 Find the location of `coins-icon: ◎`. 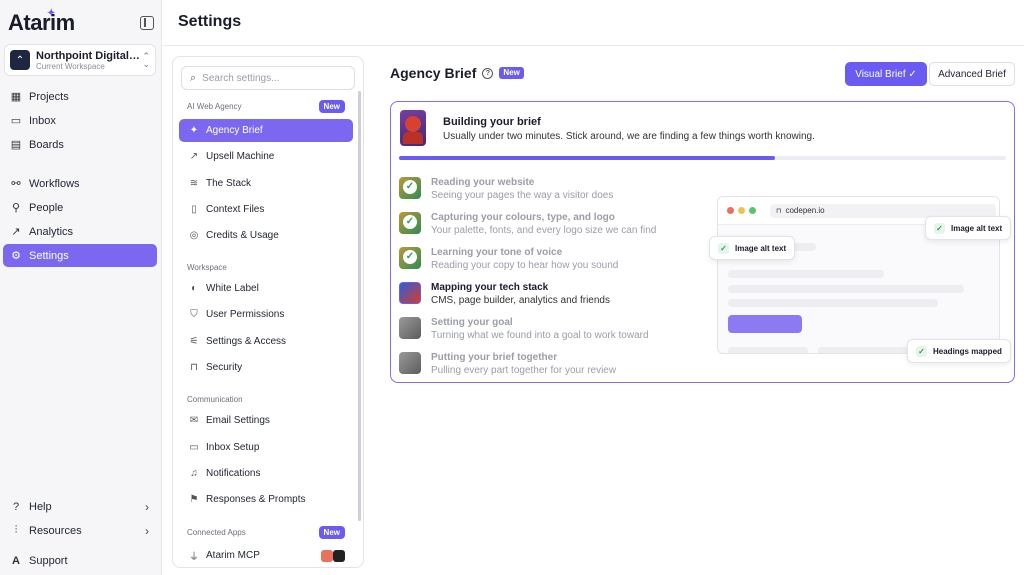

coins-icon: ◎ is located at coordinates (194, 235).